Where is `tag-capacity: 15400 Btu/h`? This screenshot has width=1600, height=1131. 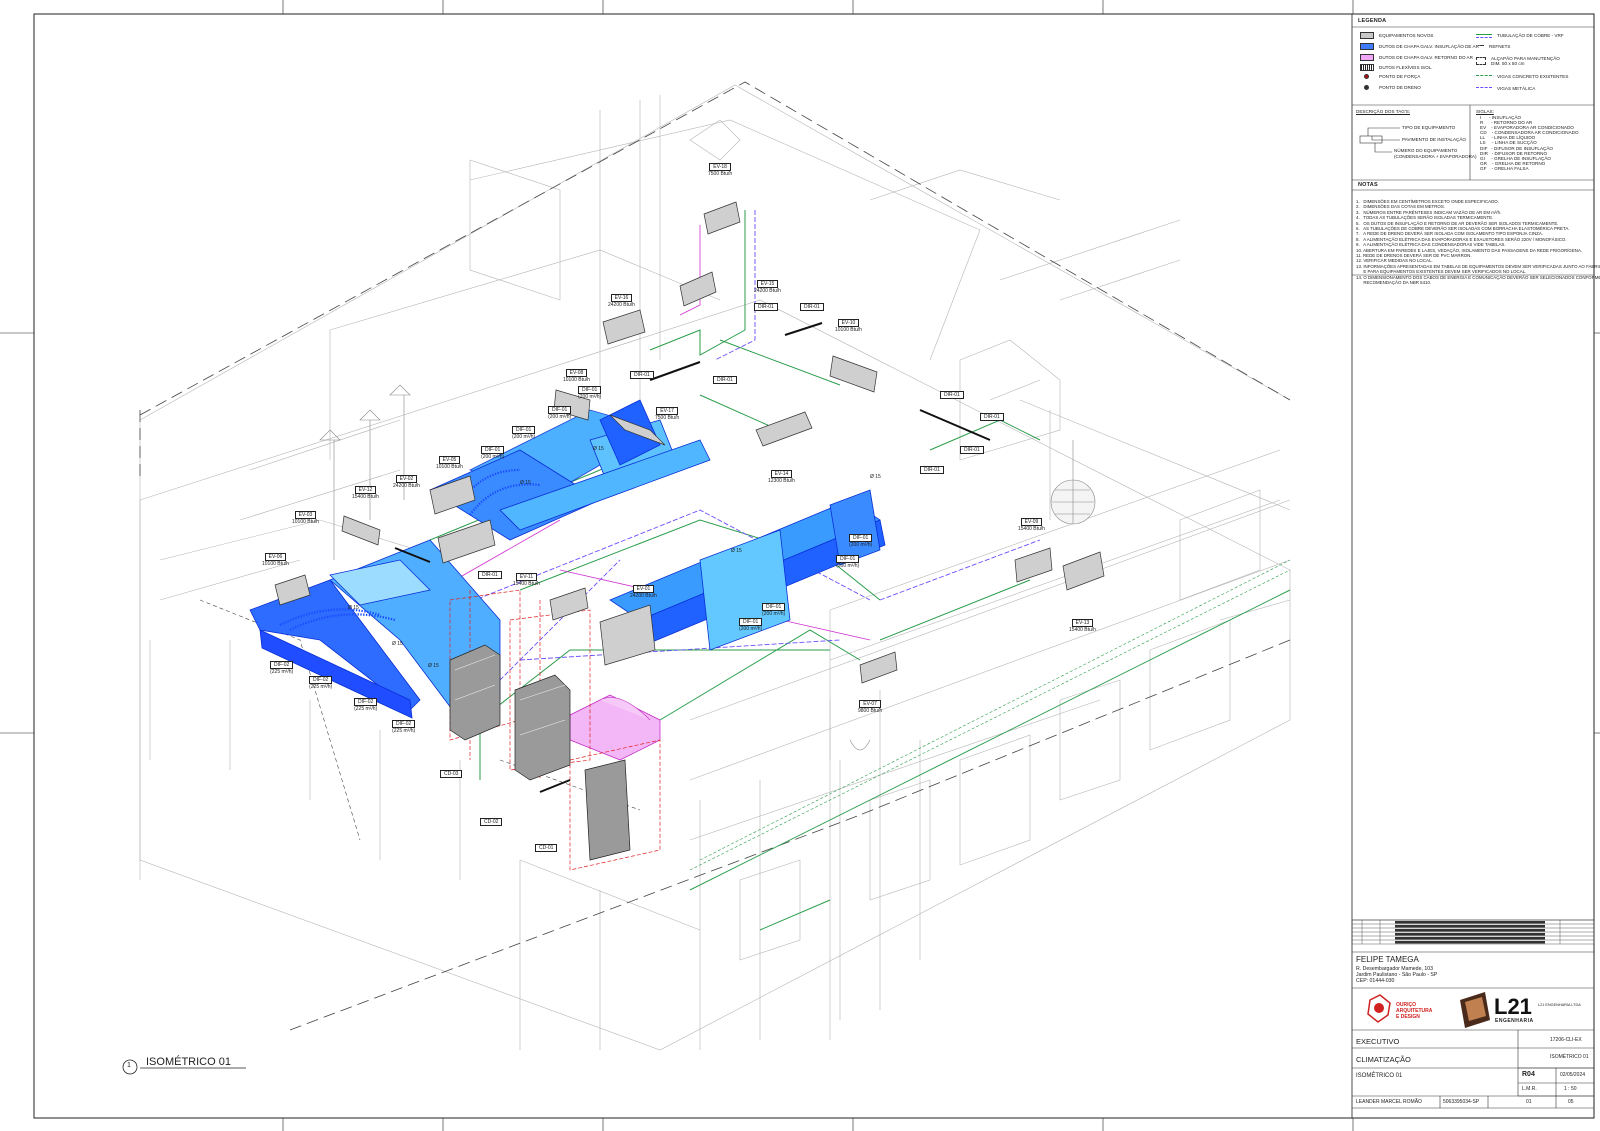 tag-capacity: 15400 Btu/h is located at coordinates (365, 497).